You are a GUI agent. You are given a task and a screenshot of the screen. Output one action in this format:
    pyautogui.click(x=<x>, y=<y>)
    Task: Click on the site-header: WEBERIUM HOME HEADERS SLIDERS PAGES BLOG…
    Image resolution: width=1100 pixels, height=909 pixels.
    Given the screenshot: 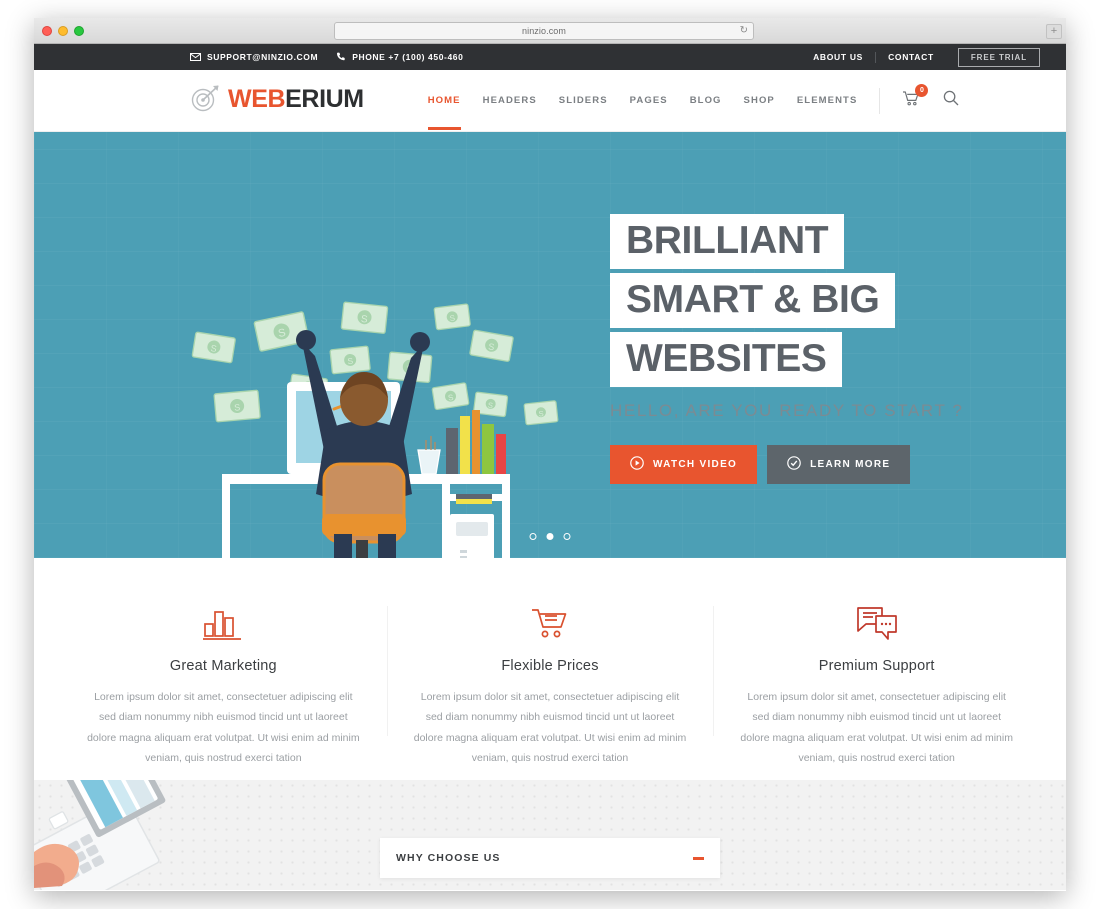 What is the action you would take?
    pyautogui.click(x=550, y=101)
    